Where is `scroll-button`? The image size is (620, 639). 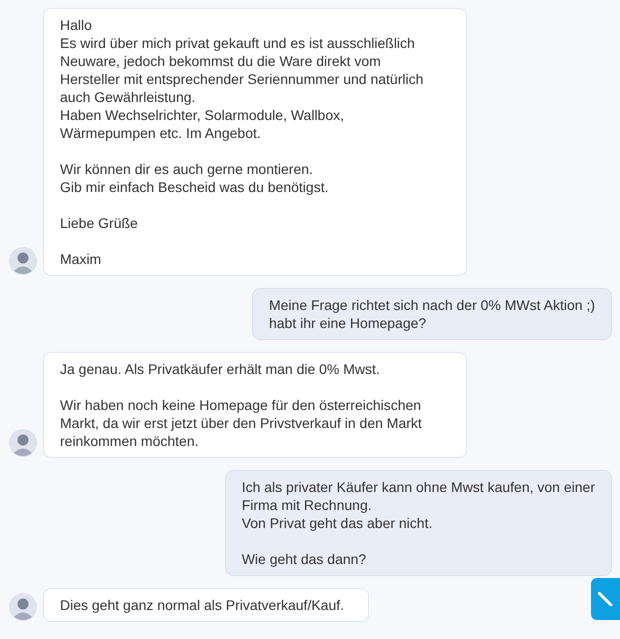
scroll-button is located at coordinates (605, 599).